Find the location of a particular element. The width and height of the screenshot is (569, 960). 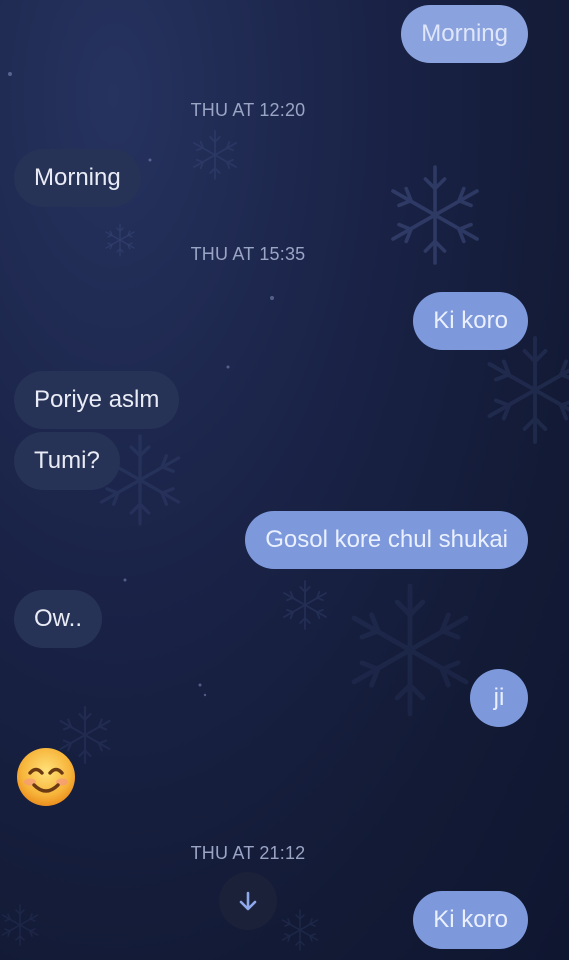

message-bubble-outgoing: Gosol kore chul shukai is located at coordinates (386, 540).